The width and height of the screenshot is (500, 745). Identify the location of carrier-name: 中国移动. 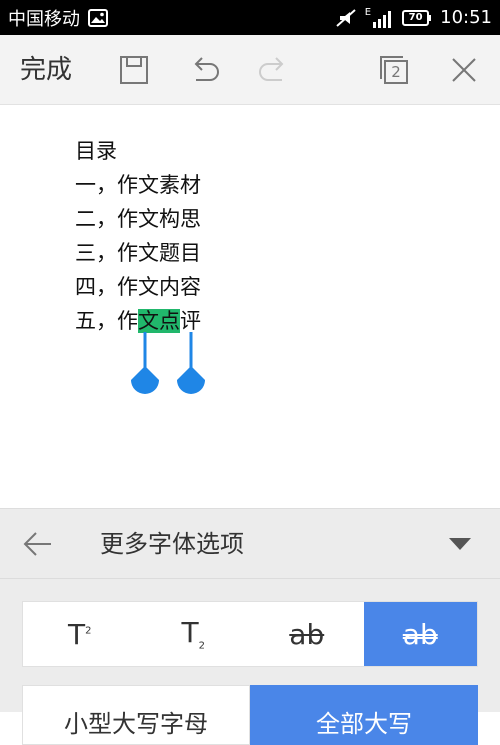
(44, 19).